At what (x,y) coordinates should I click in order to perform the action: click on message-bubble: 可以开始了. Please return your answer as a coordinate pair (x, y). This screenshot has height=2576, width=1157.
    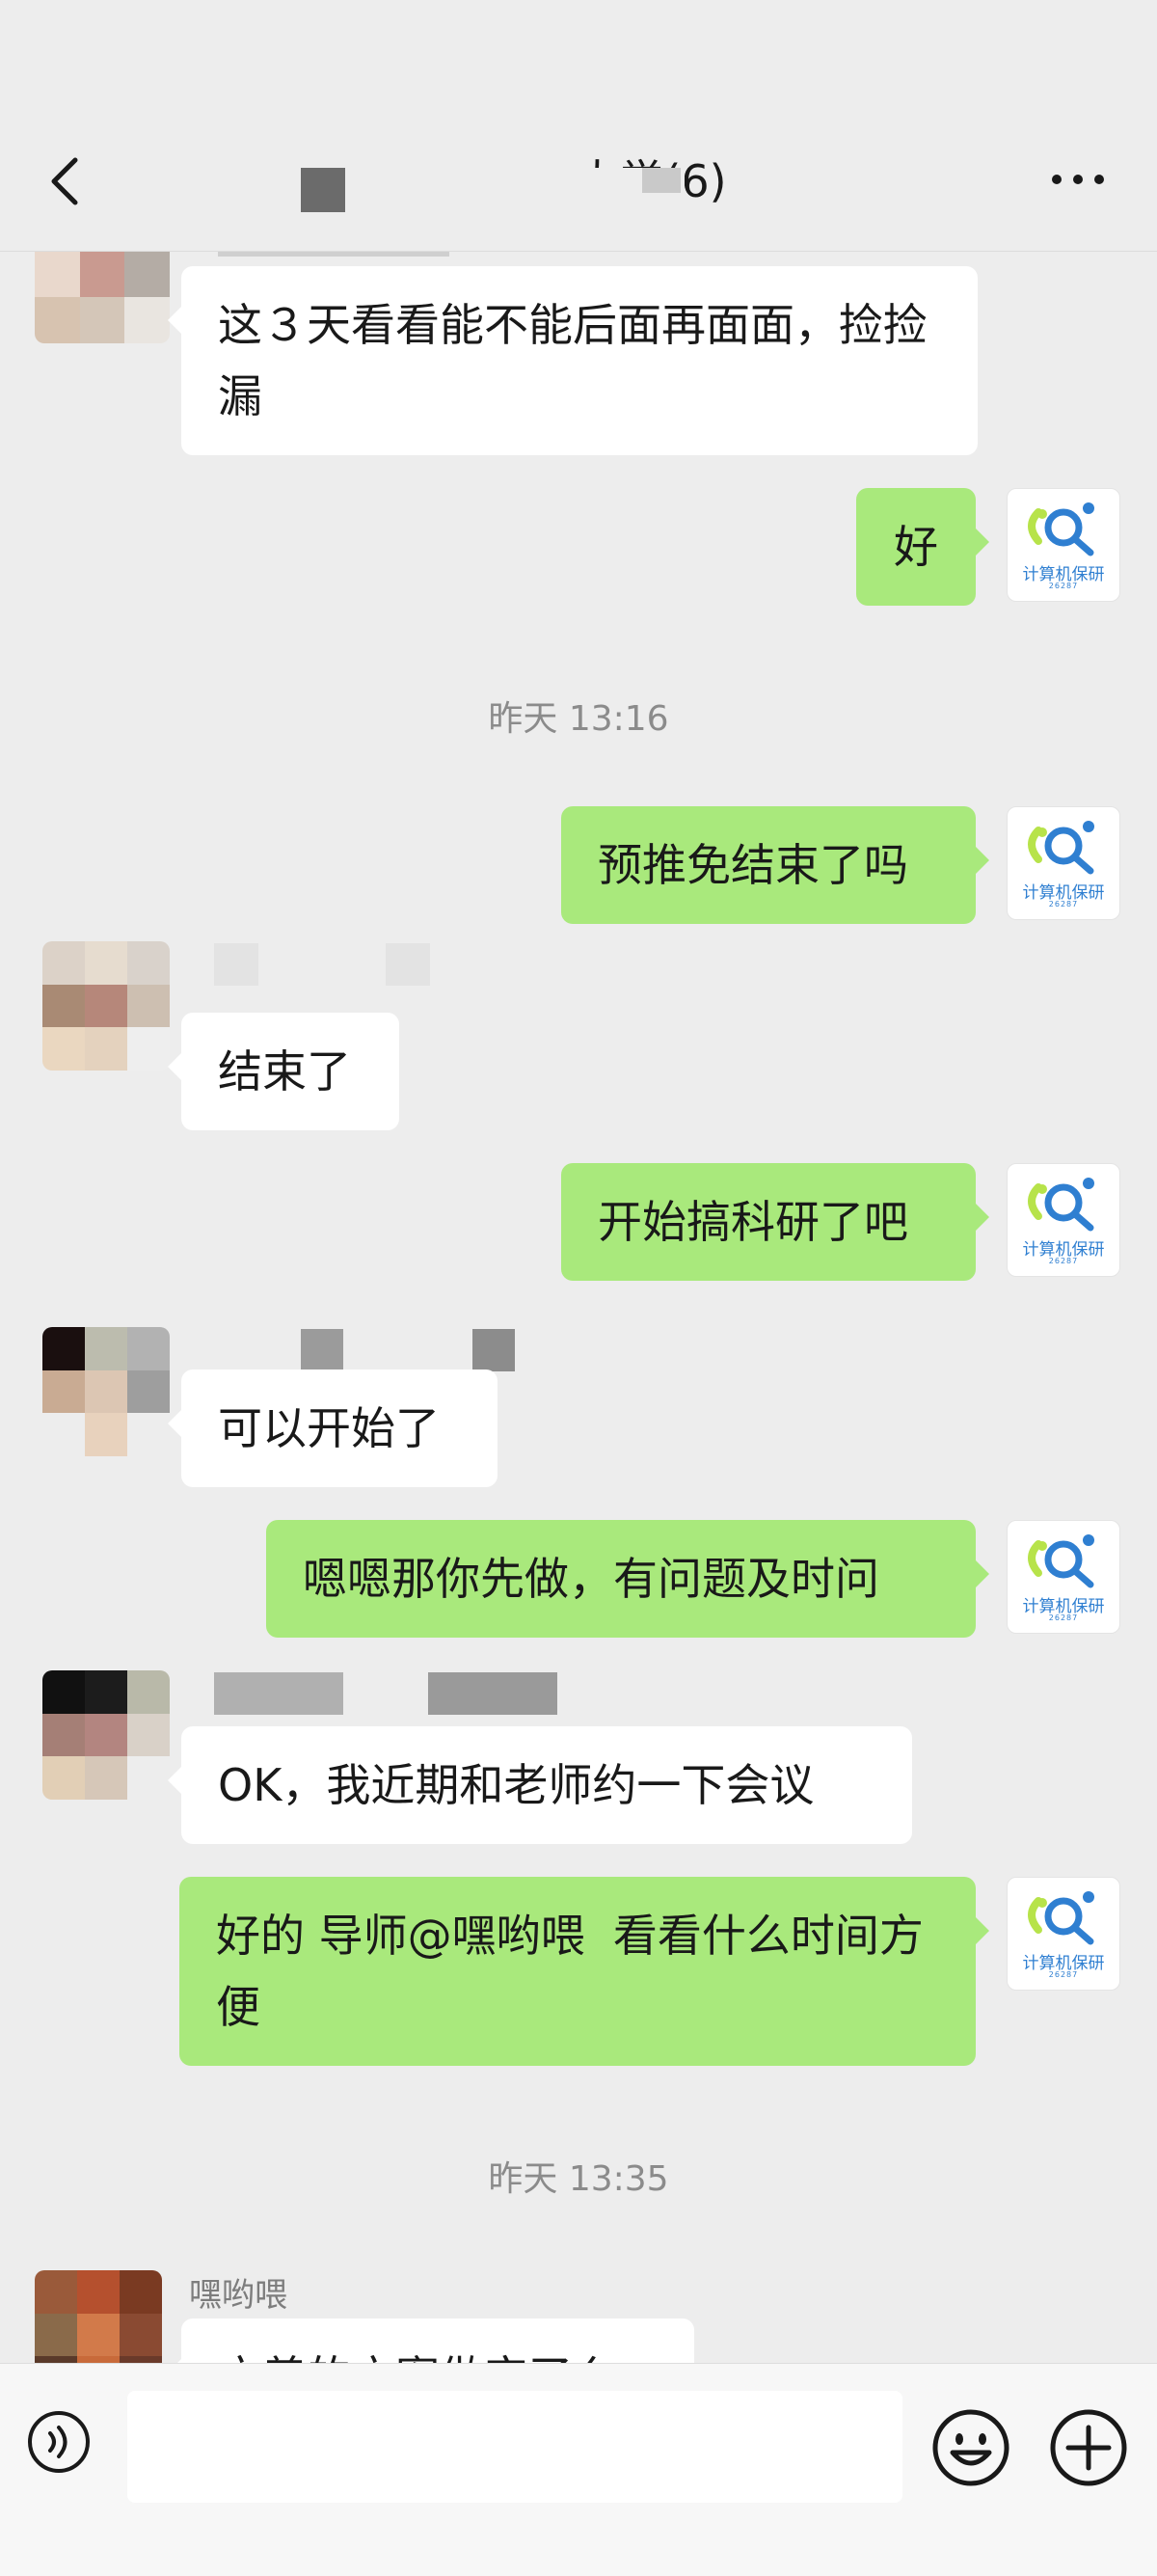
    Looking at the image, I should click on (333, 1428).